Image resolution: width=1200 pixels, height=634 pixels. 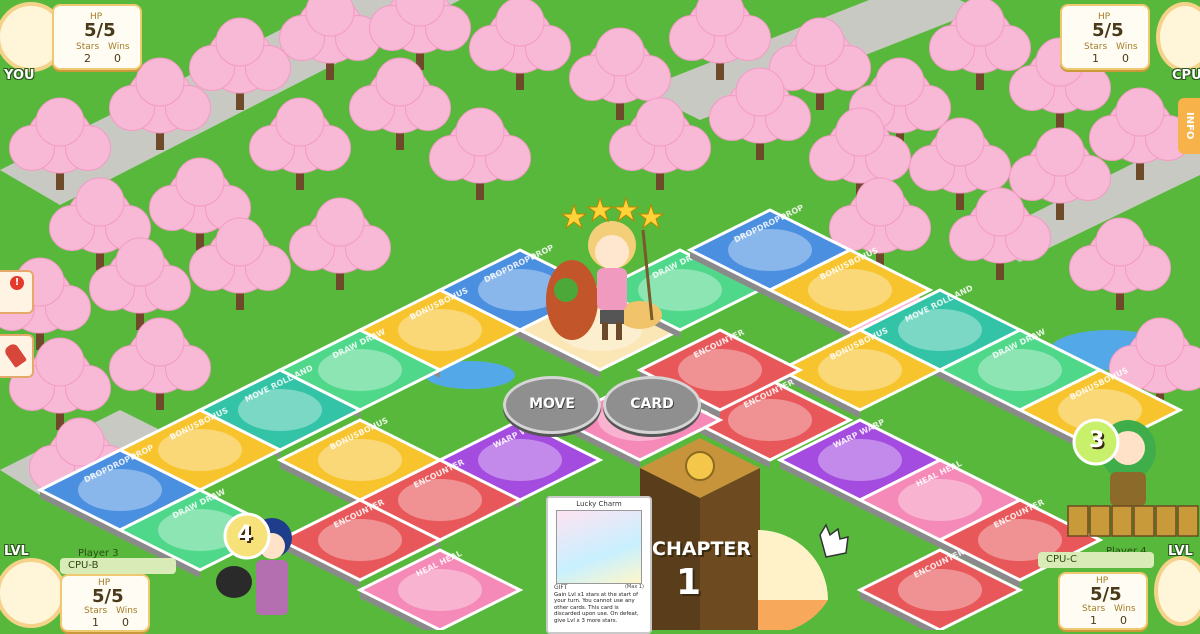 What do you see at coordinates (17, 292) in the screenshot?
I see `event-alert-button: !` at bounding box center [17, 292].